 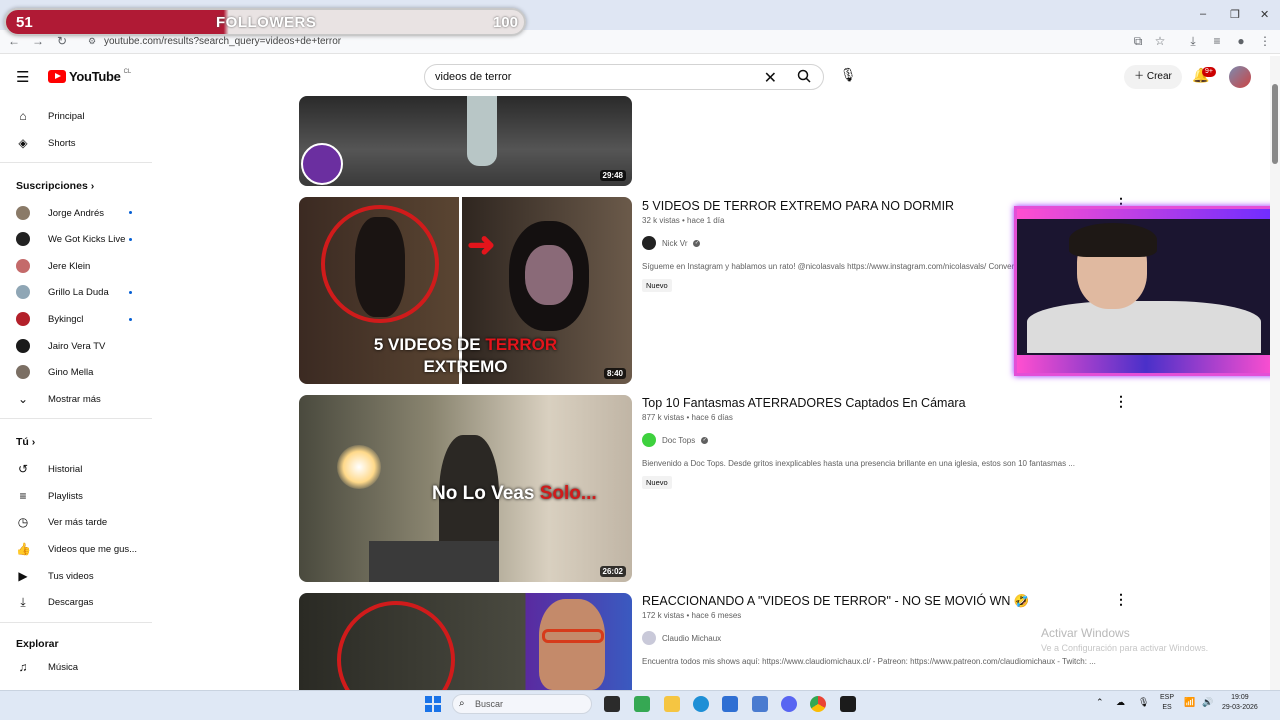 What do you see at coordinates (612, 704) in the screenshot?
I see `task-view-icon` at bounding box center [612, 704].